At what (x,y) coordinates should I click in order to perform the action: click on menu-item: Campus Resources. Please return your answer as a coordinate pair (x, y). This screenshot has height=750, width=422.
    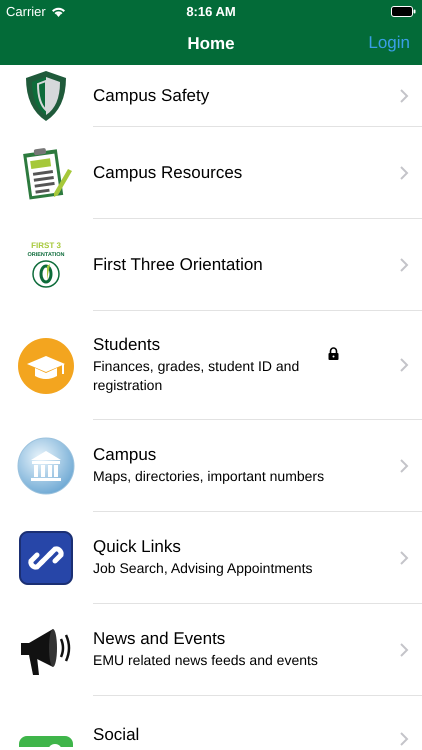
    Looking at the image, I should click on (257, 173).